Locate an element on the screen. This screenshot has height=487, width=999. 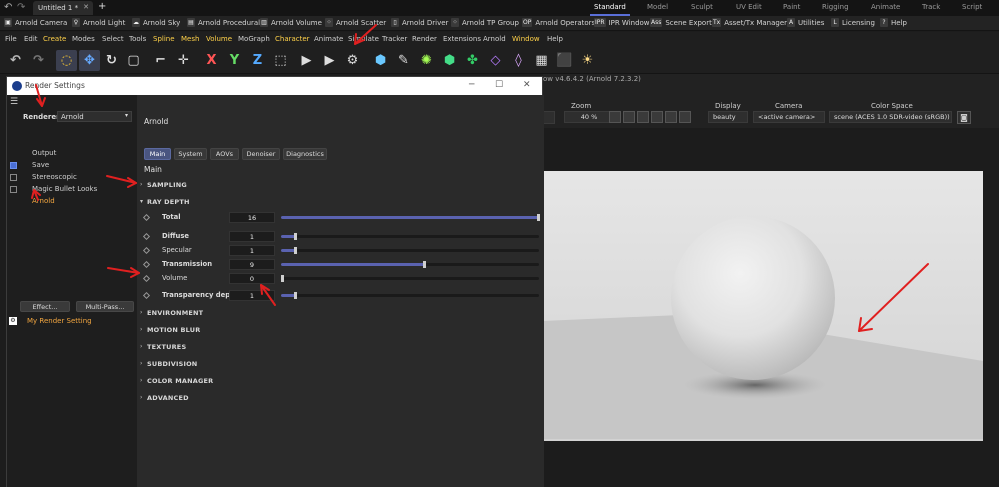
render-settings-icon: ⚙ is located at coordinates (352, 60).